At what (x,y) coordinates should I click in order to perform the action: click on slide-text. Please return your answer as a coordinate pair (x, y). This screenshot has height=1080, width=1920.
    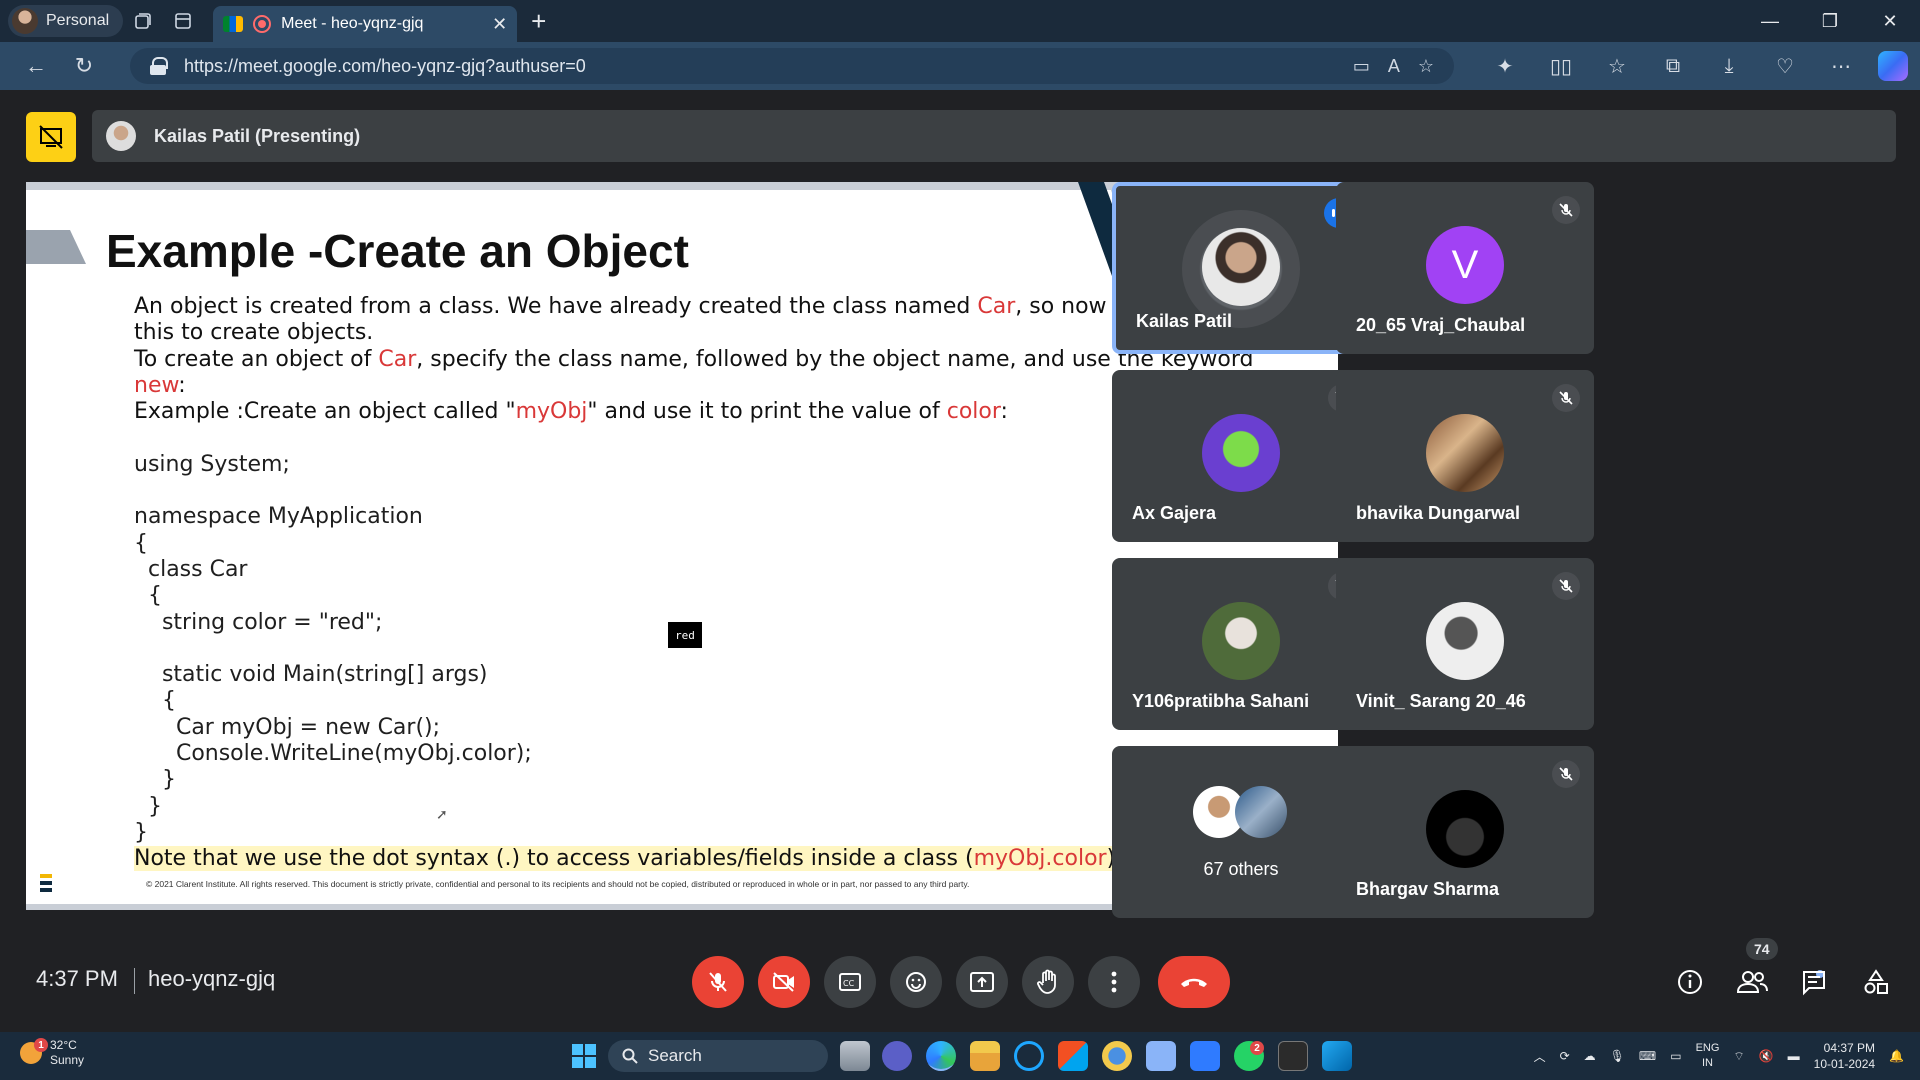
    Looking at the image, I should click on (137, 437).